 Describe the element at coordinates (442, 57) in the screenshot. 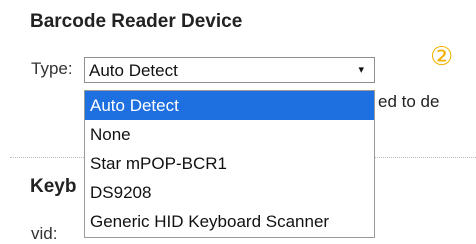

I see `step-number-marker: ②` at that location.